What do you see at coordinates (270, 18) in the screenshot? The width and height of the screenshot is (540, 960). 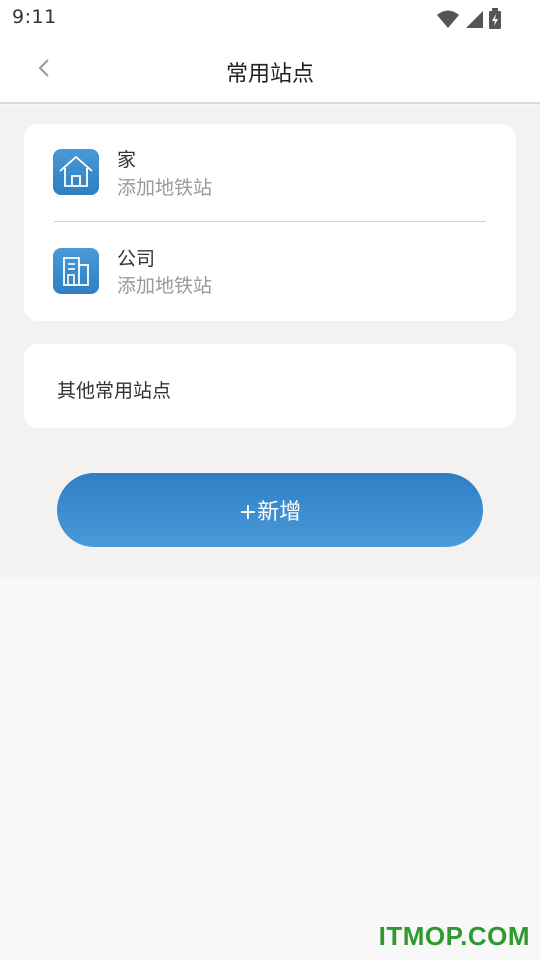 I see `status-bar: 9:11` at bounding box center [270, 18].